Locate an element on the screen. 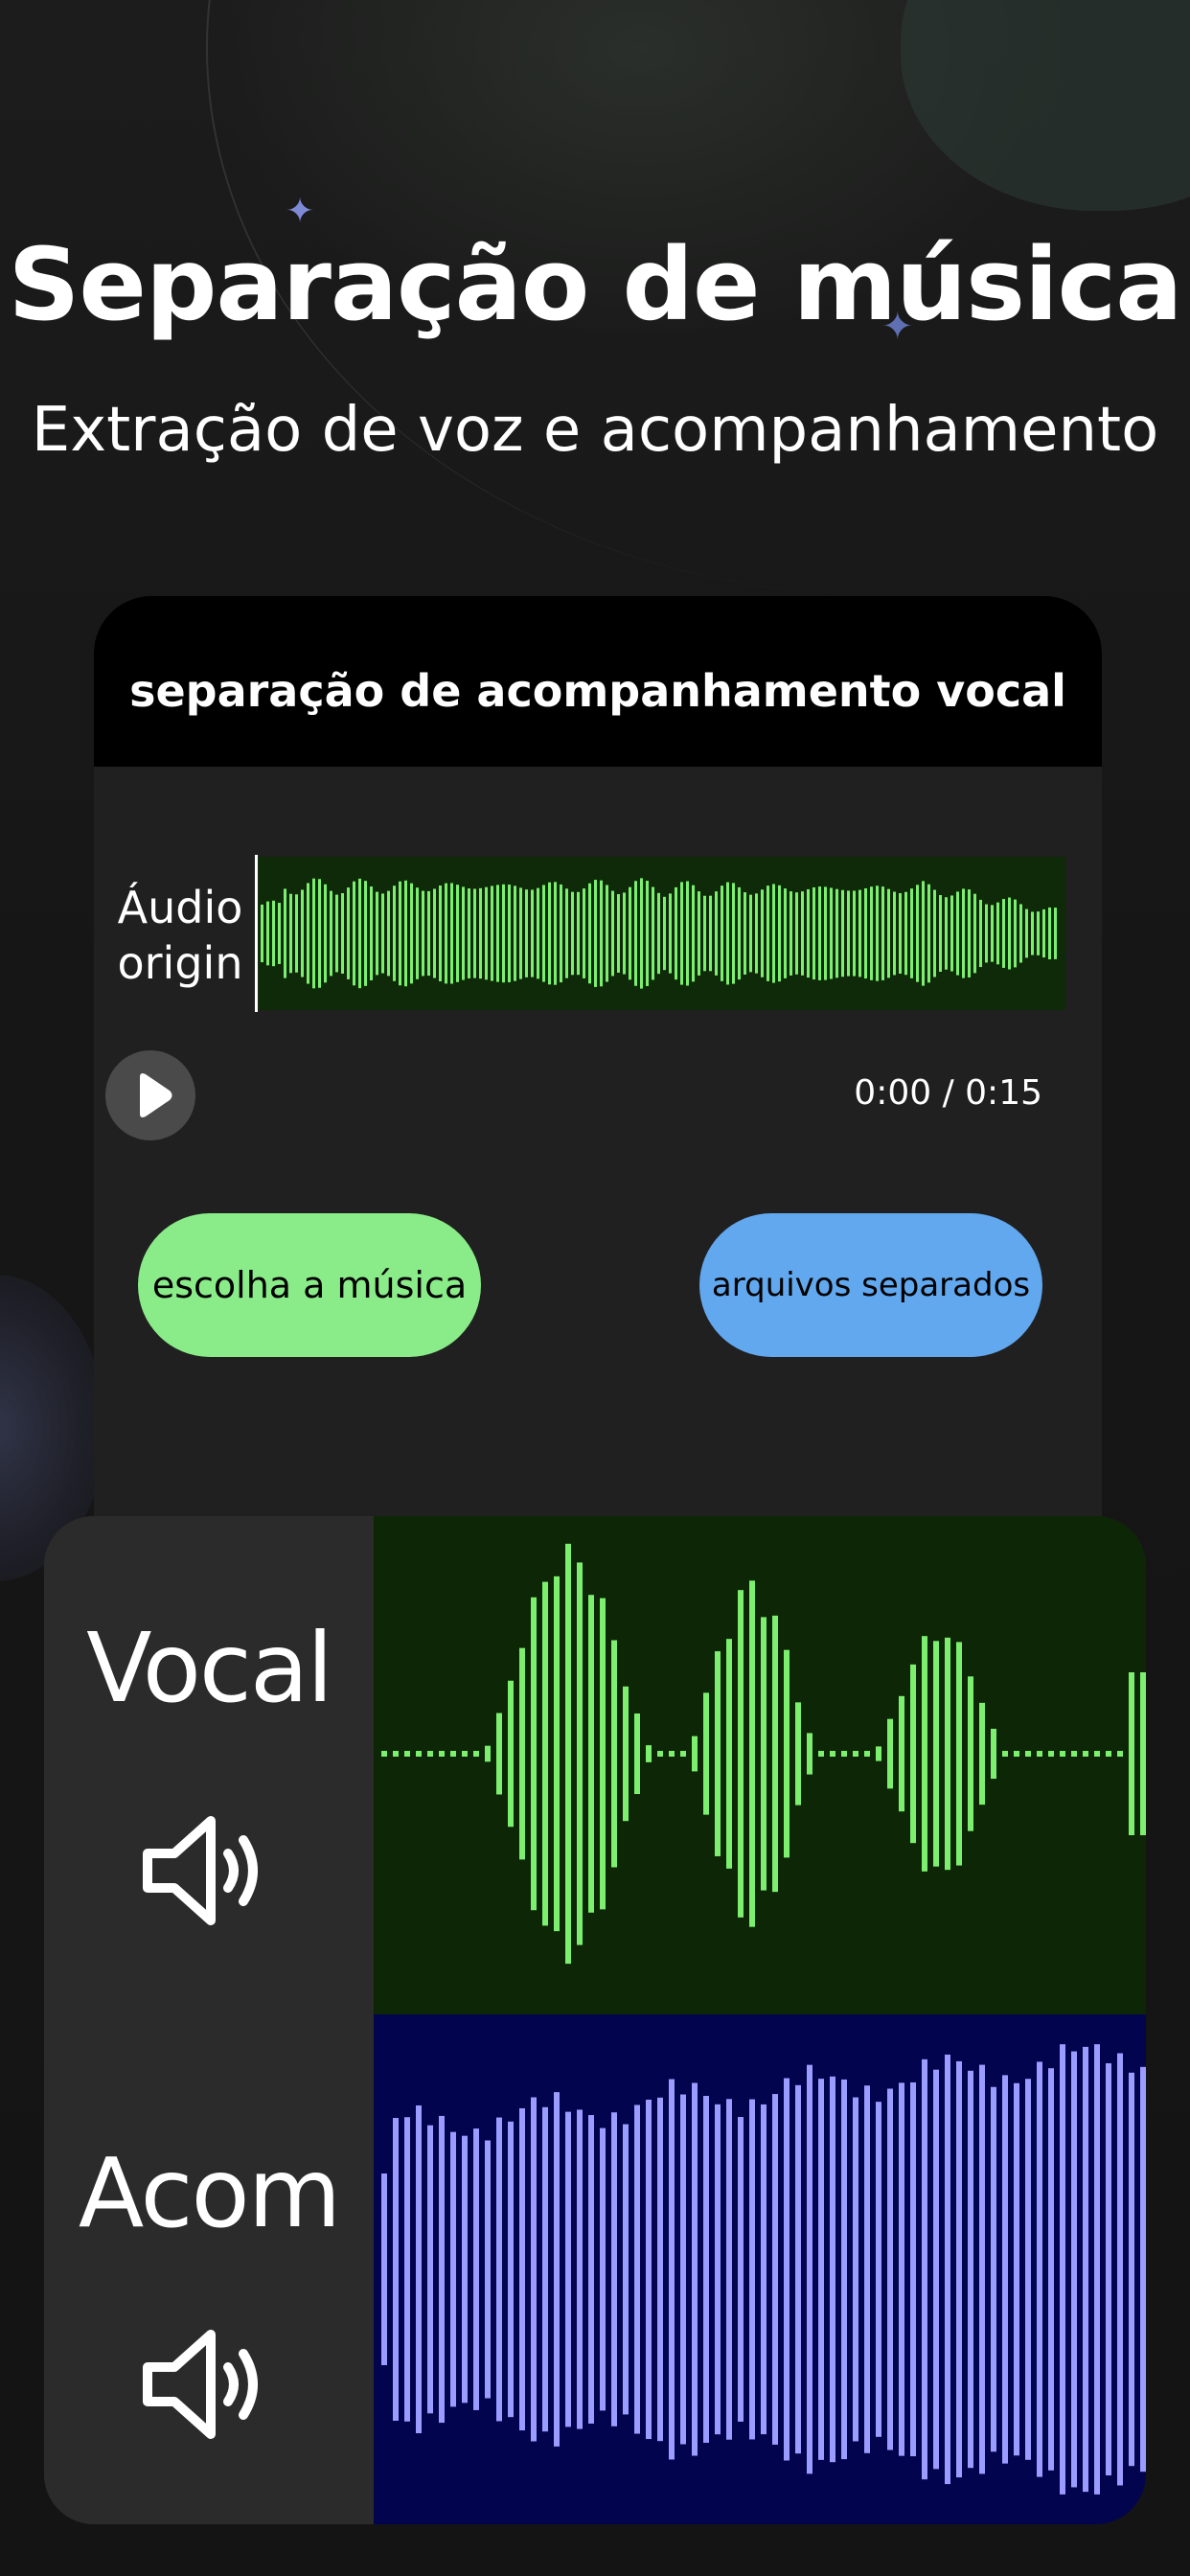 The height and width of the screenshot is (2576, 1190). original-waveform-bars is located at coordinates (659, 933).